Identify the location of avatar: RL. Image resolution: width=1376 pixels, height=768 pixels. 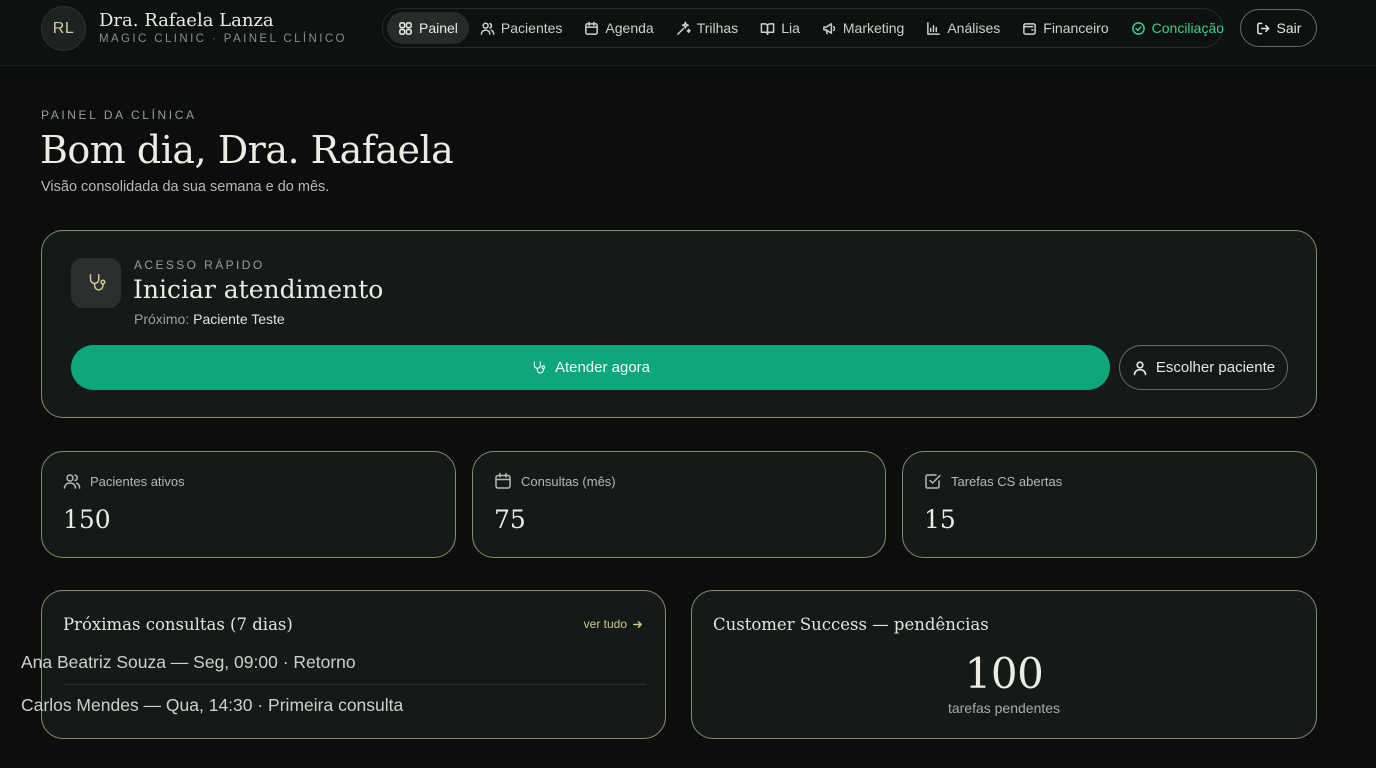
(63, 28).